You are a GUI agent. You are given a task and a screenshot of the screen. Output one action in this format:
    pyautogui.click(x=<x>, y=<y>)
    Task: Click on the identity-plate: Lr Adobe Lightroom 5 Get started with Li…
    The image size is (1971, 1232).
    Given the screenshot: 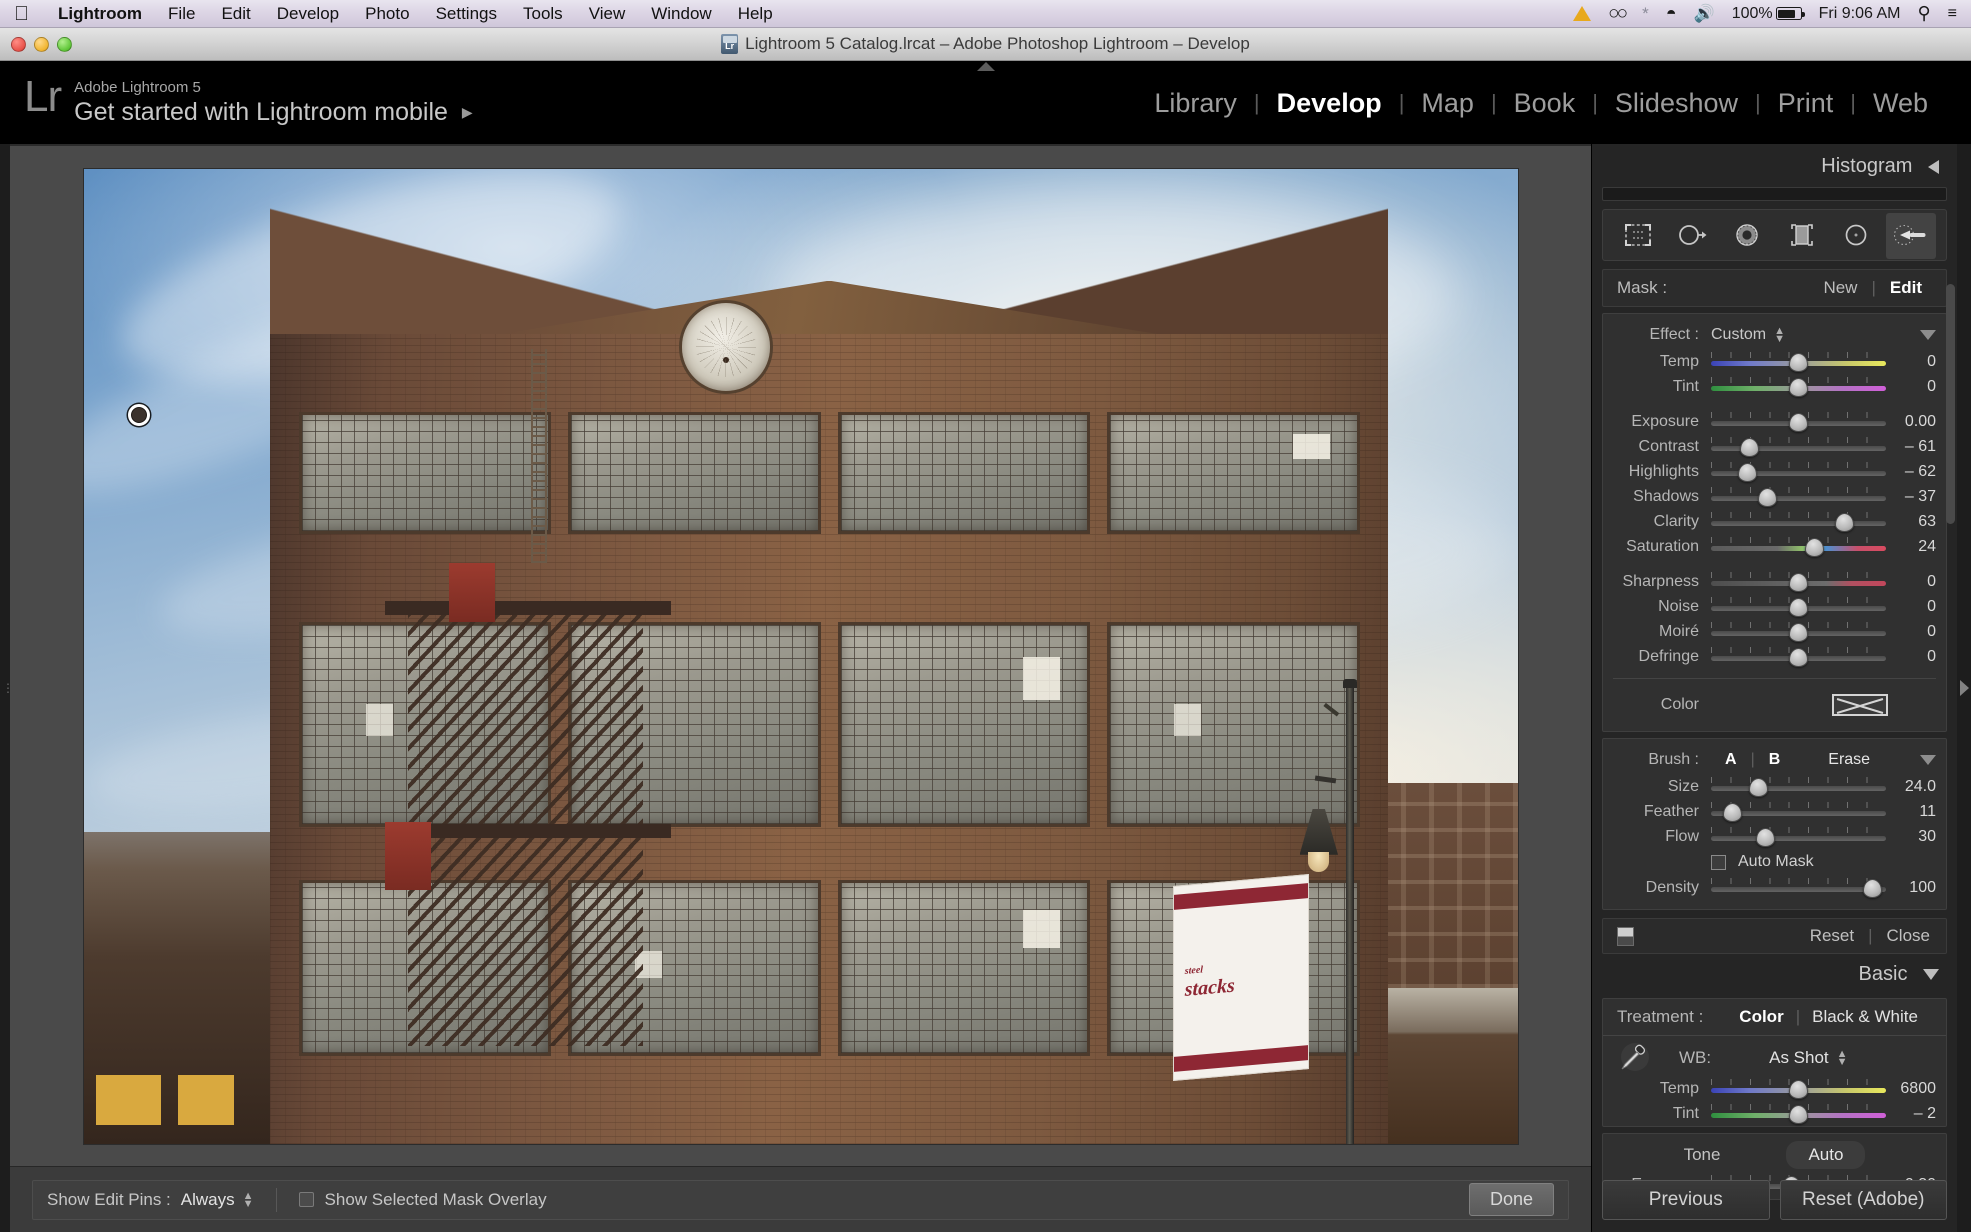 What is the action you would take?
    pyautogui.click(x=248, y=101)
    